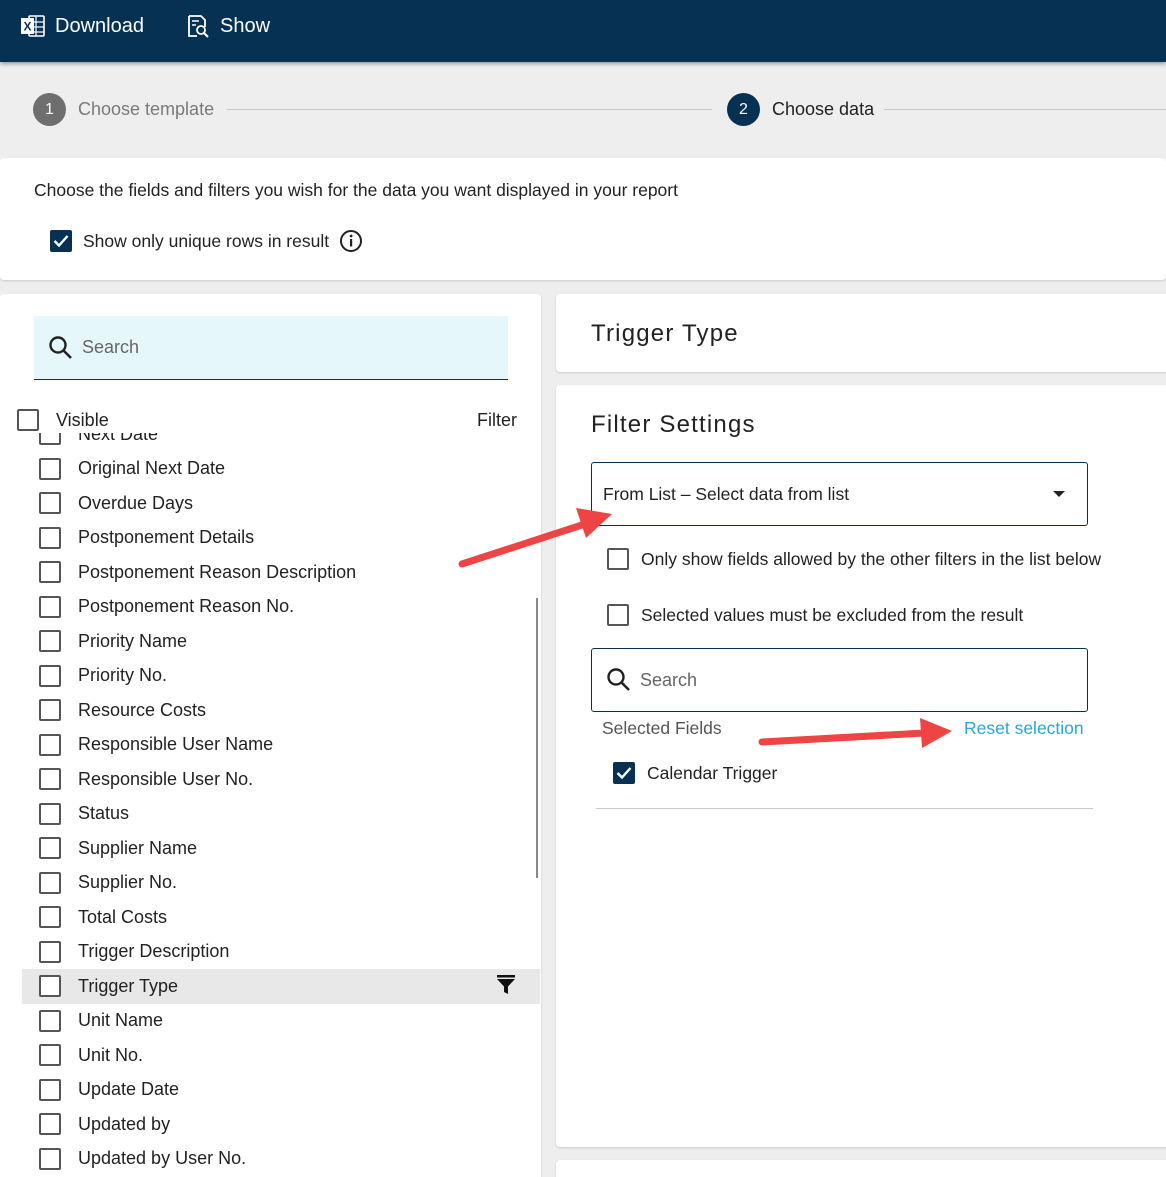 Image resolution: width=1166 pixels, height=1177 pixels. Describe the element at coordinates (618, 615) in the screenshot. I see `exclude-checkbox` at that location.